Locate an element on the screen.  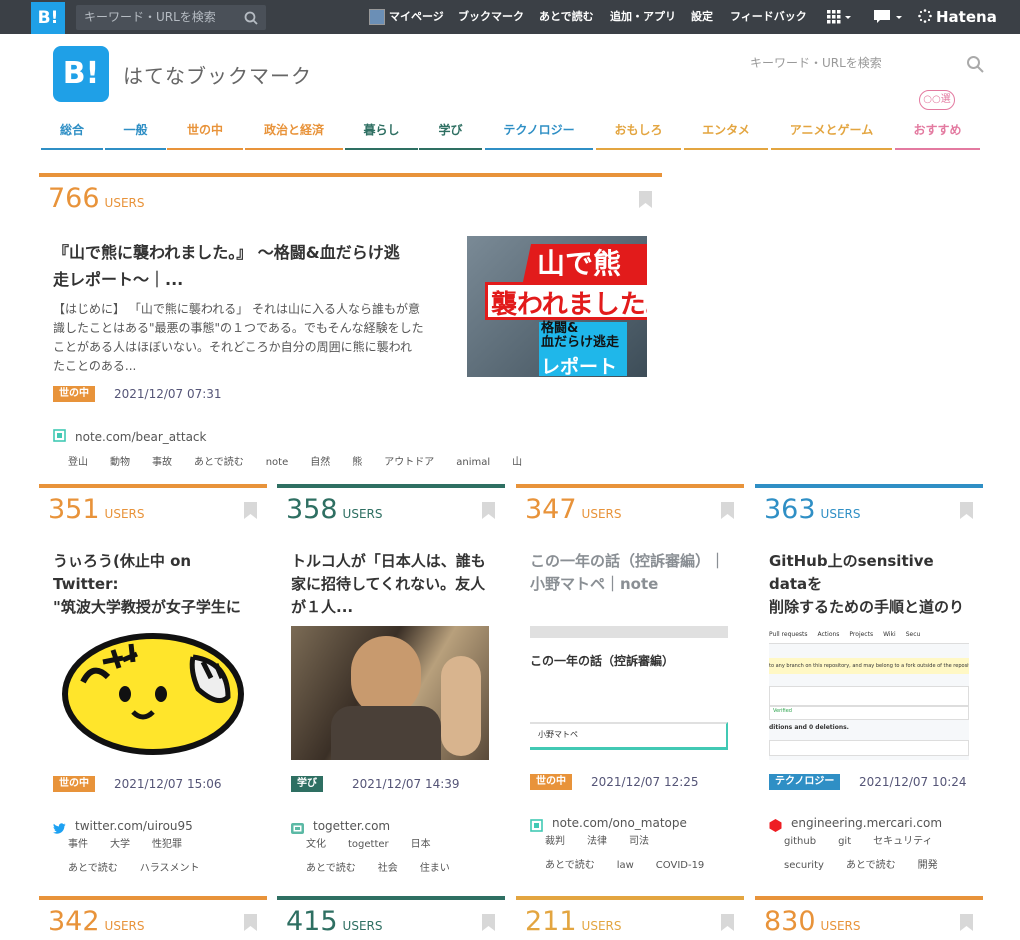
entry-tag: 動物 is located at coordinates (120, 463).